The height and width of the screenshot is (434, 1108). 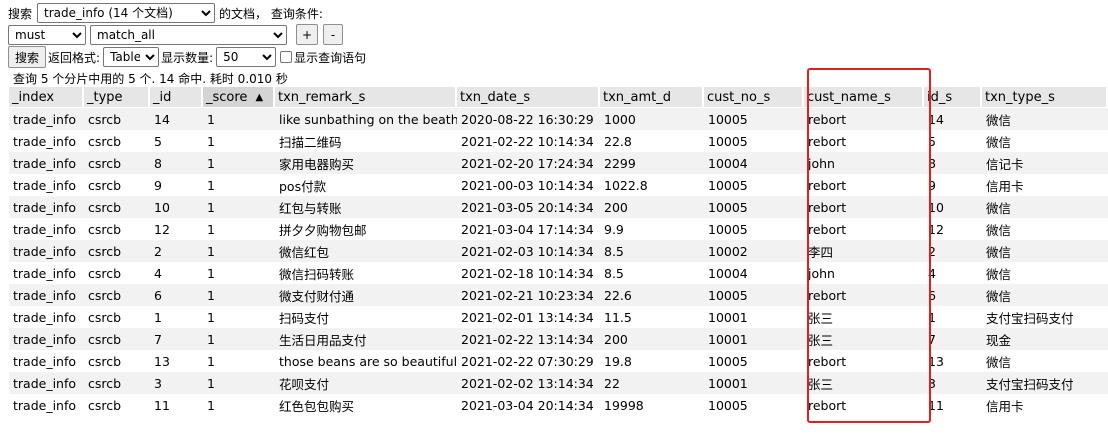 I want to click on cell-txn-amt: 1000, so click(x=620, y=119).